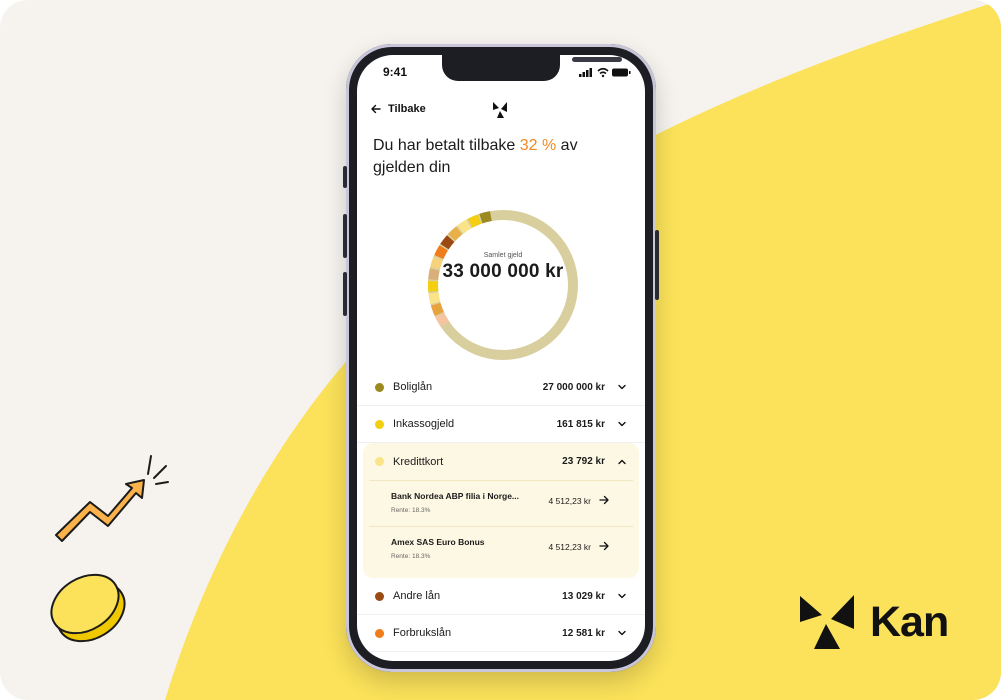 This screenshot has height=700, width=1001. I want to click on back-button: Tilbake, so click(398, 109).